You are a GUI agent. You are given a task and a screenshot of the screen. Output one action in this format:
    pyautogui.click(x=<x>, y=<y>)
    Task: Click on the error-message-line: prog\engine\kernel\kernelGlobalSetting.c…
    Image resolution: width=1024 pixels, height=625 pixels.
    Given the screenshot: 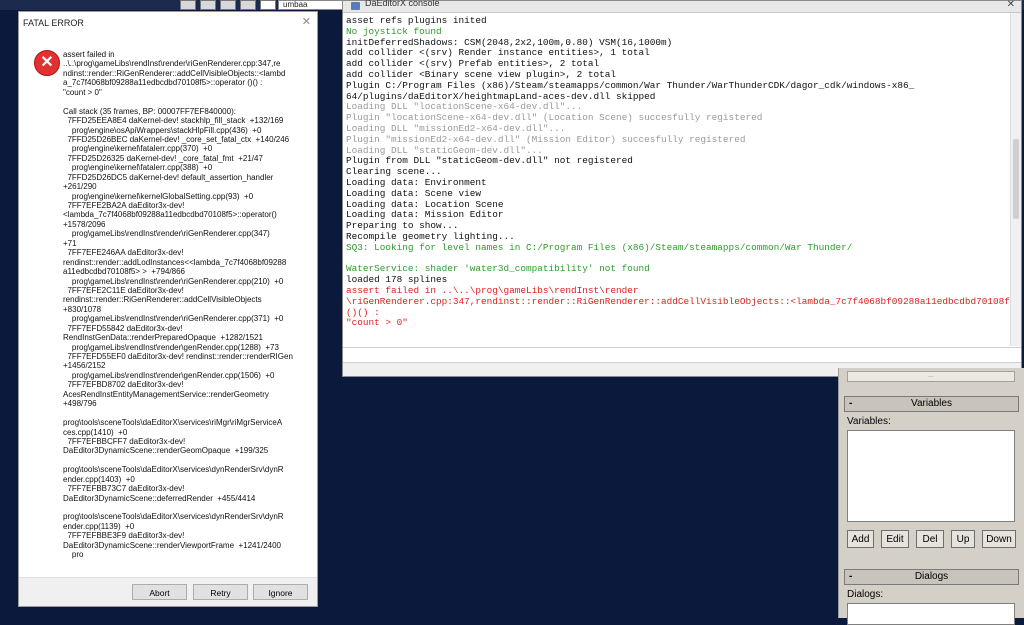 What is the action you would take?
    pyautogui.click(x=158, y=196)
    